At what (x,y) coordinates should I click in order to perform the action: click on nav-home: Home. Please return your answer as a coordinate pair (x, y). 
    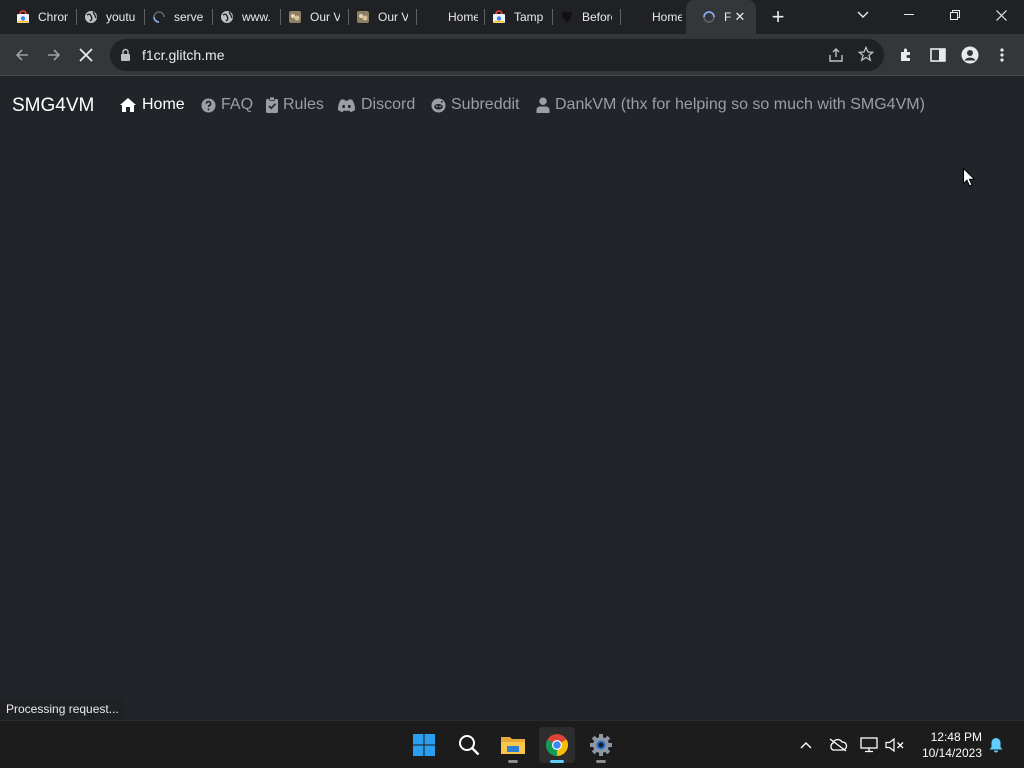
    Looking at the image, I should click on (152, 105).